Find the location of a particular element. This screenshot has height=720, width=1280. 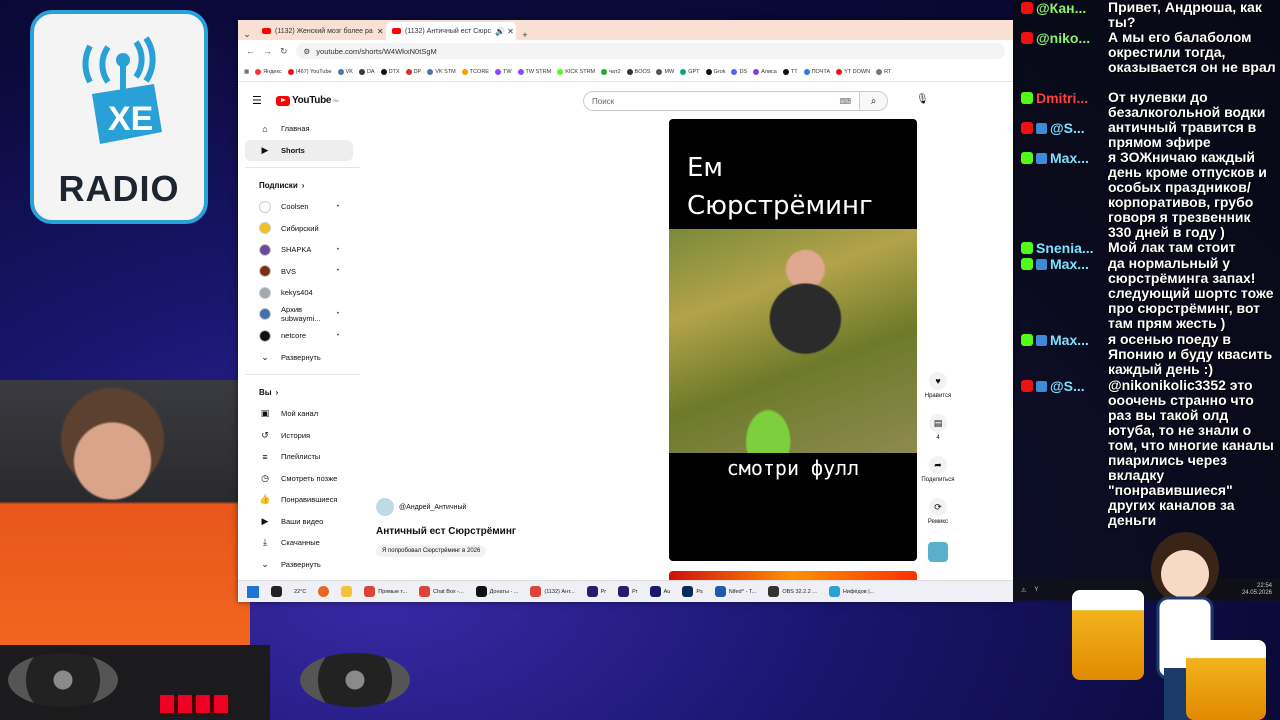

sidebar-item-you: ▶ Ваши видео is located at coordinates (299, 522).